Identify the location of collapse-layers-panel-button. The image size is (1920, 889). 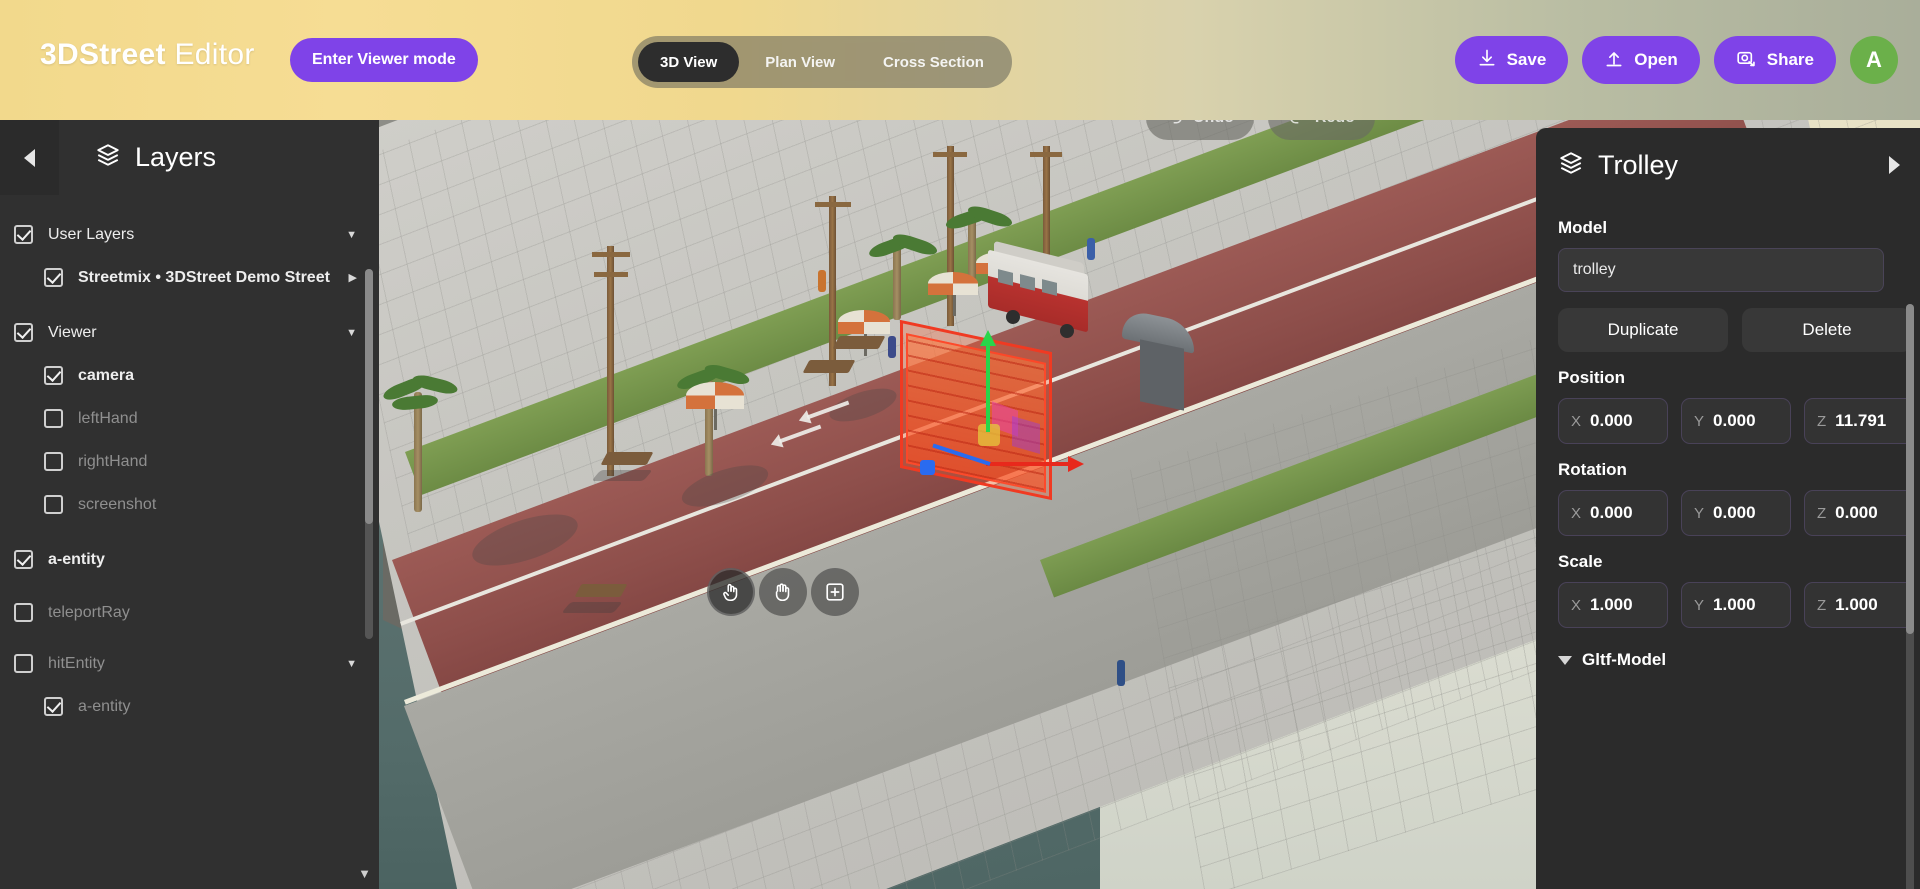
(29, 157).